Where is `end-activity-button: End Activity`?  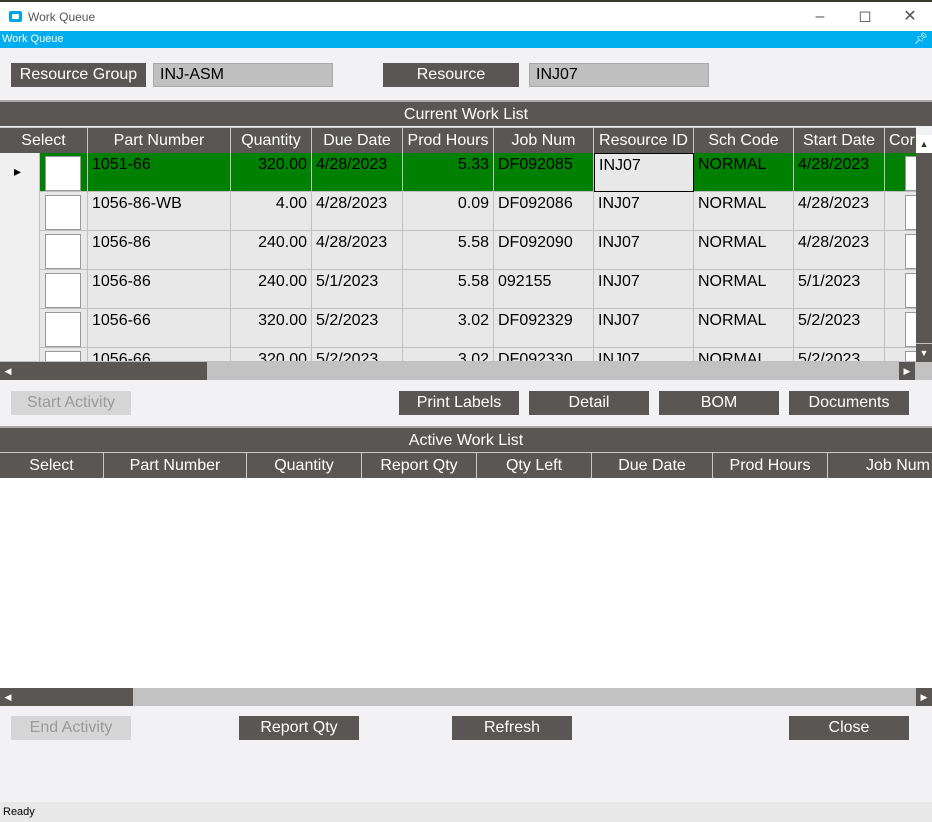 end-activity-button: End Activity is located at coordinates (71, 728).